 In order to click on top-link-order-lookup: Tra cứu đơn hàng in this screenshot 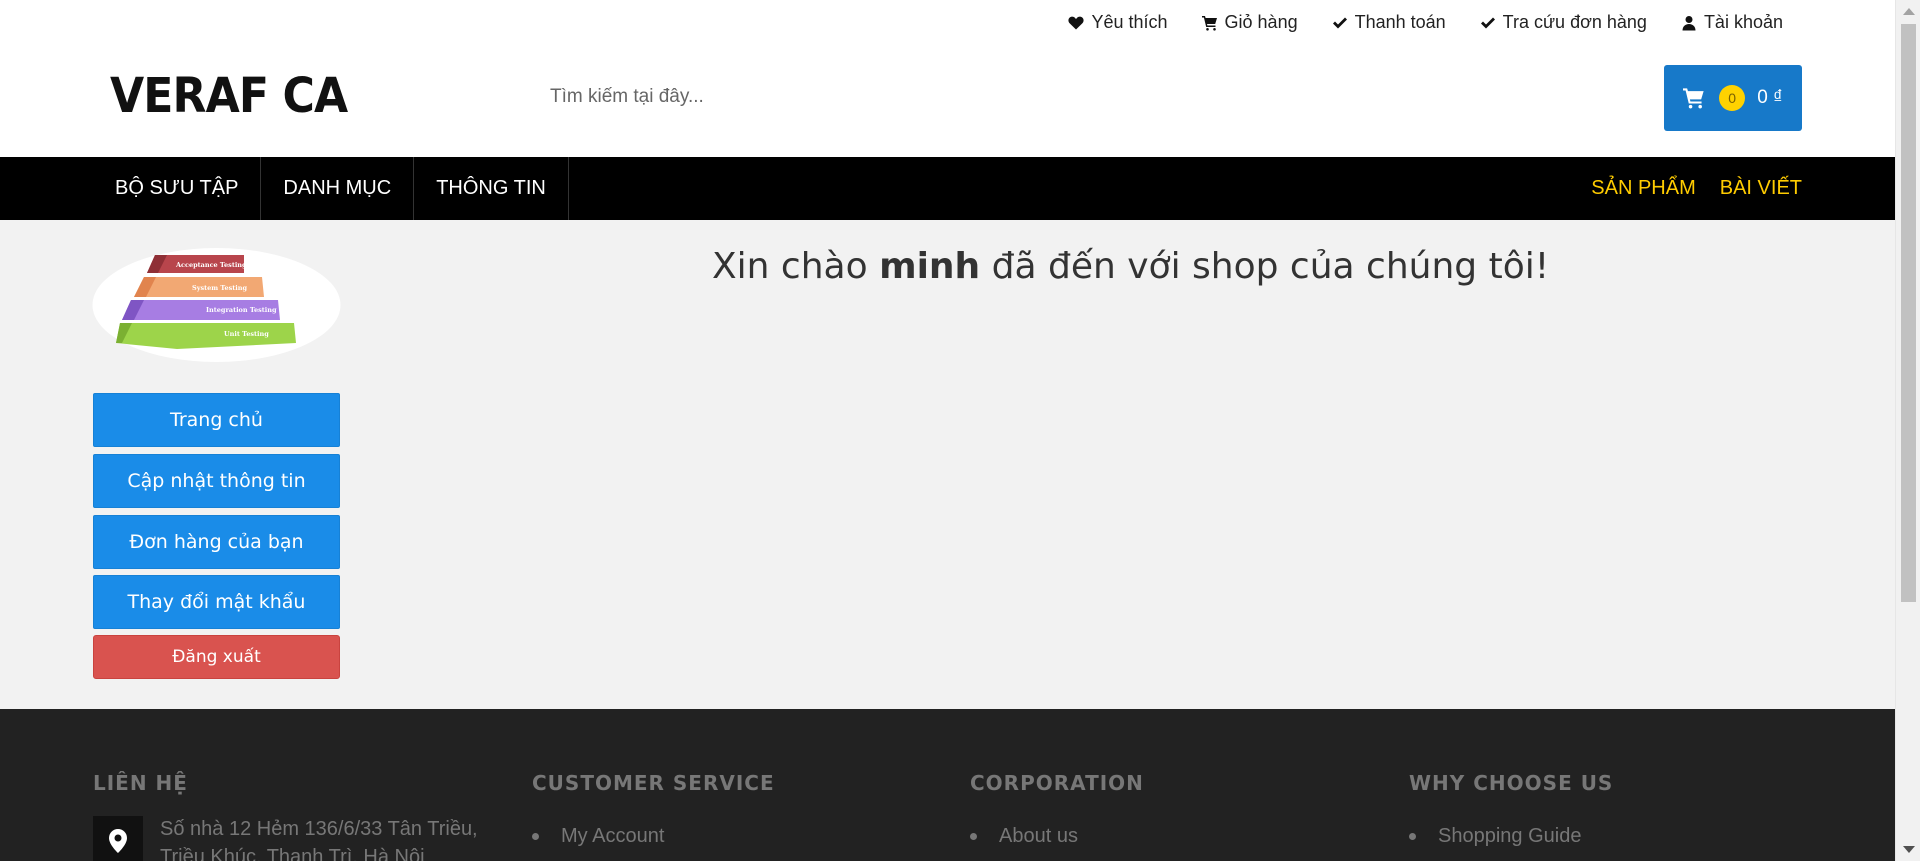, I will do `click(1563, 22)`.